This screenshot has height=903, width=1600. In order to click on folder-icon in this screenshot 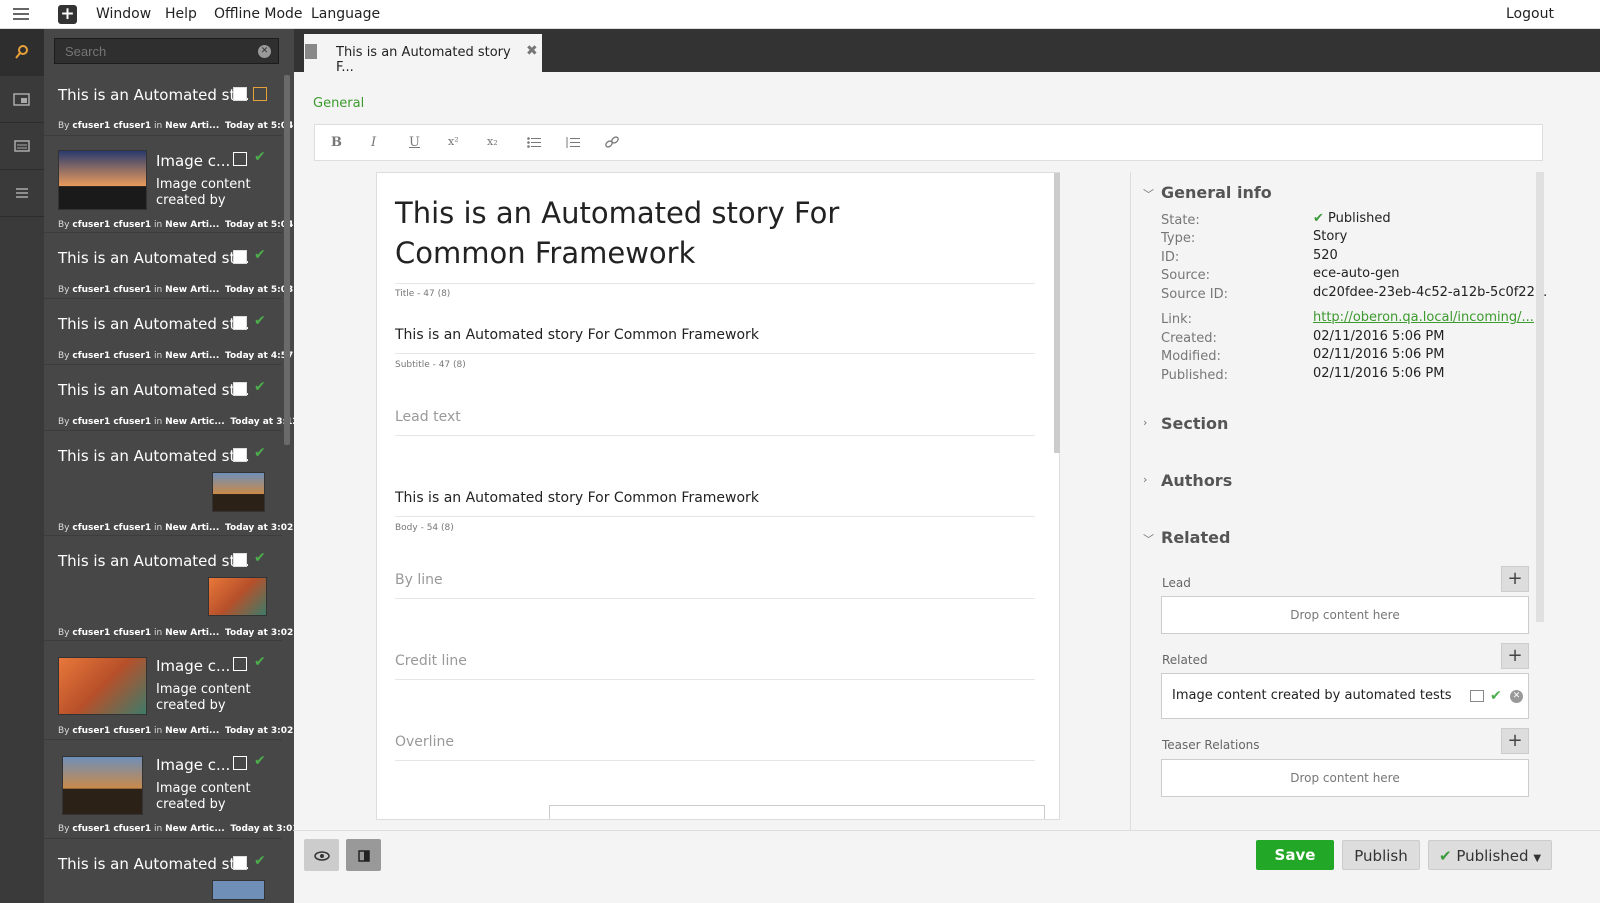, I will do `click(22, 99)`.